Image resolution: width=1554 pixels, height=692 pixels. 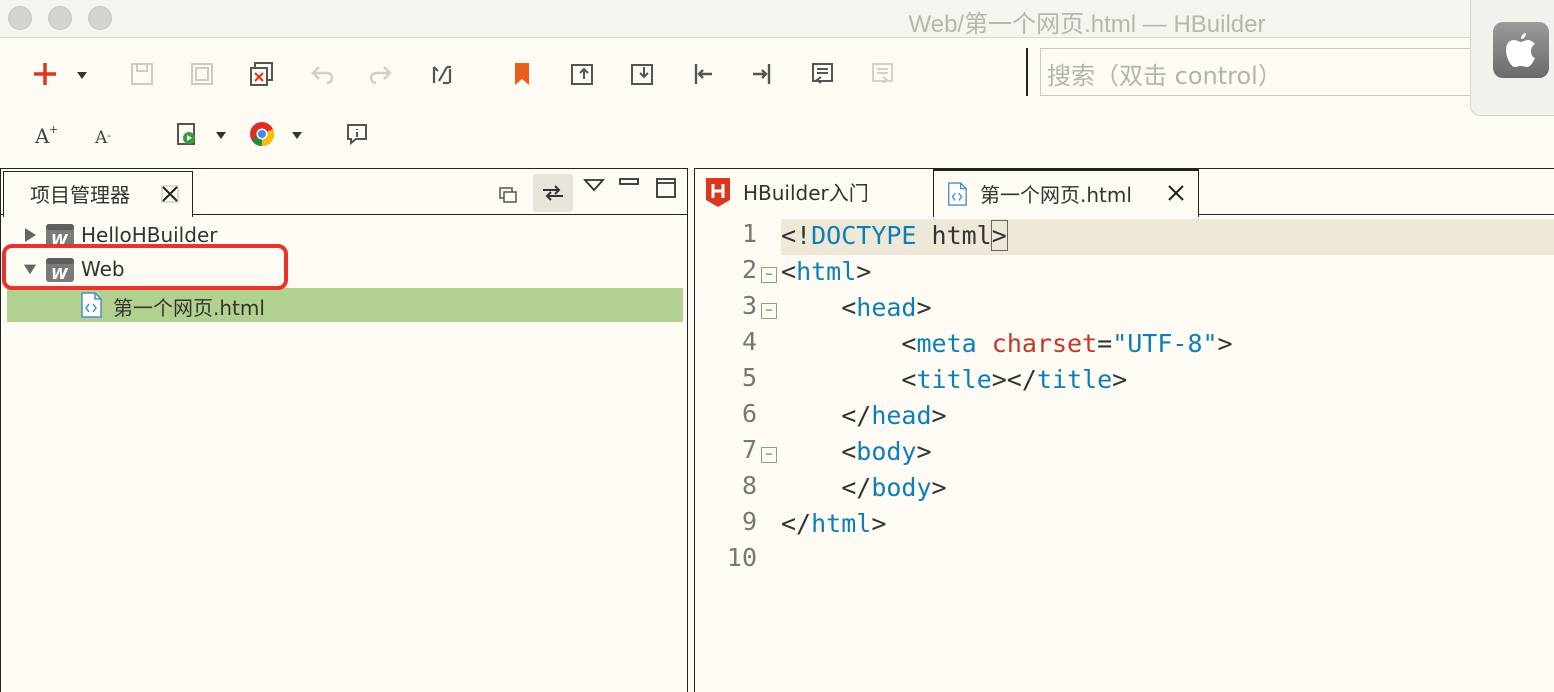 What do you see at coordinates (749, 521) in the screenshot?
I see `line-number: 9` at bounding box center [749, 521].